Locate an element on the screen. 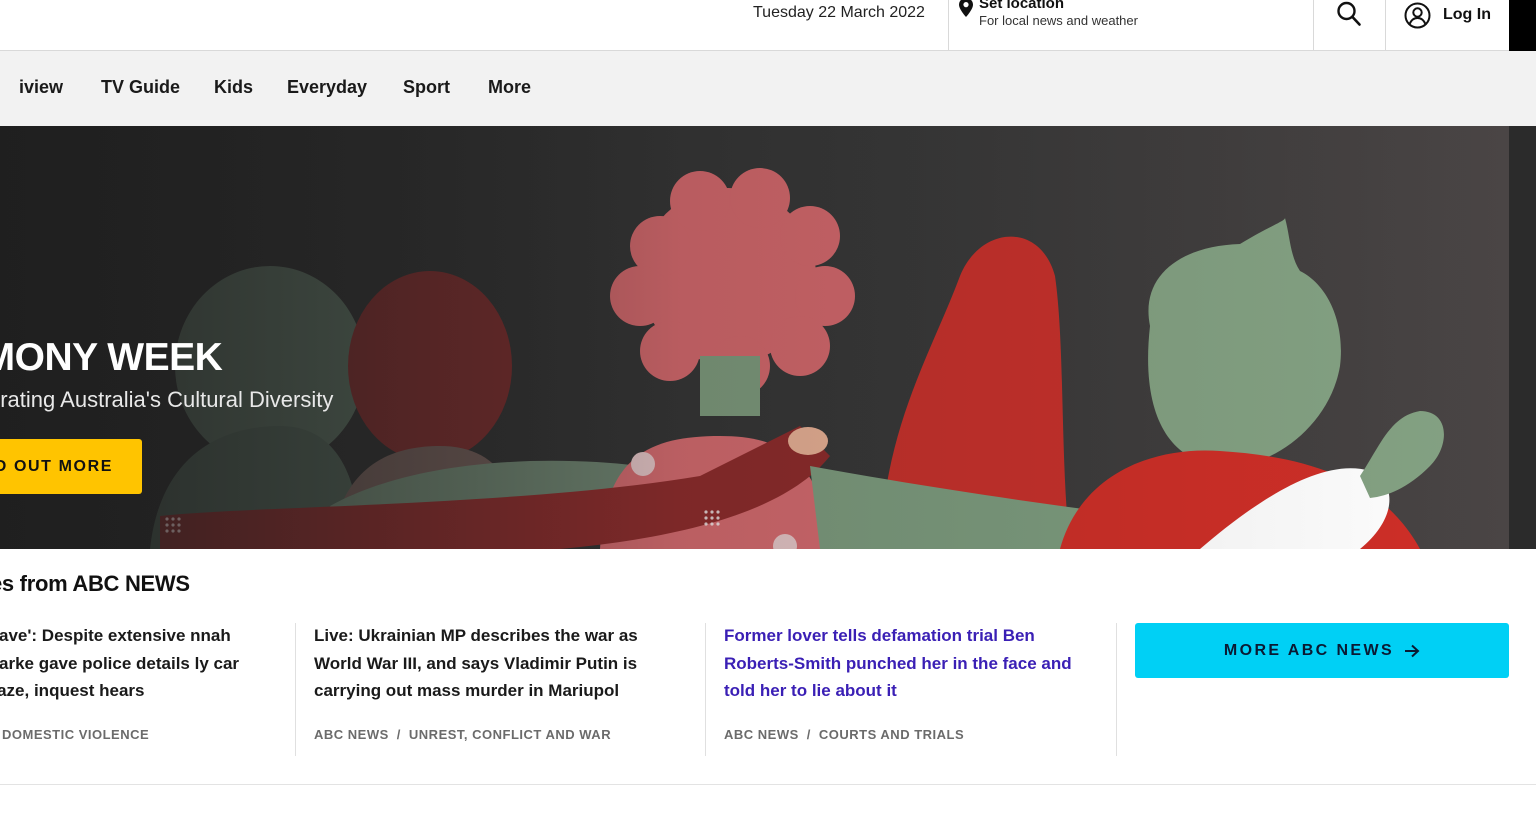  more-abc-news-label: MORE ABC NEWS is located at coordinates (1309, 650).